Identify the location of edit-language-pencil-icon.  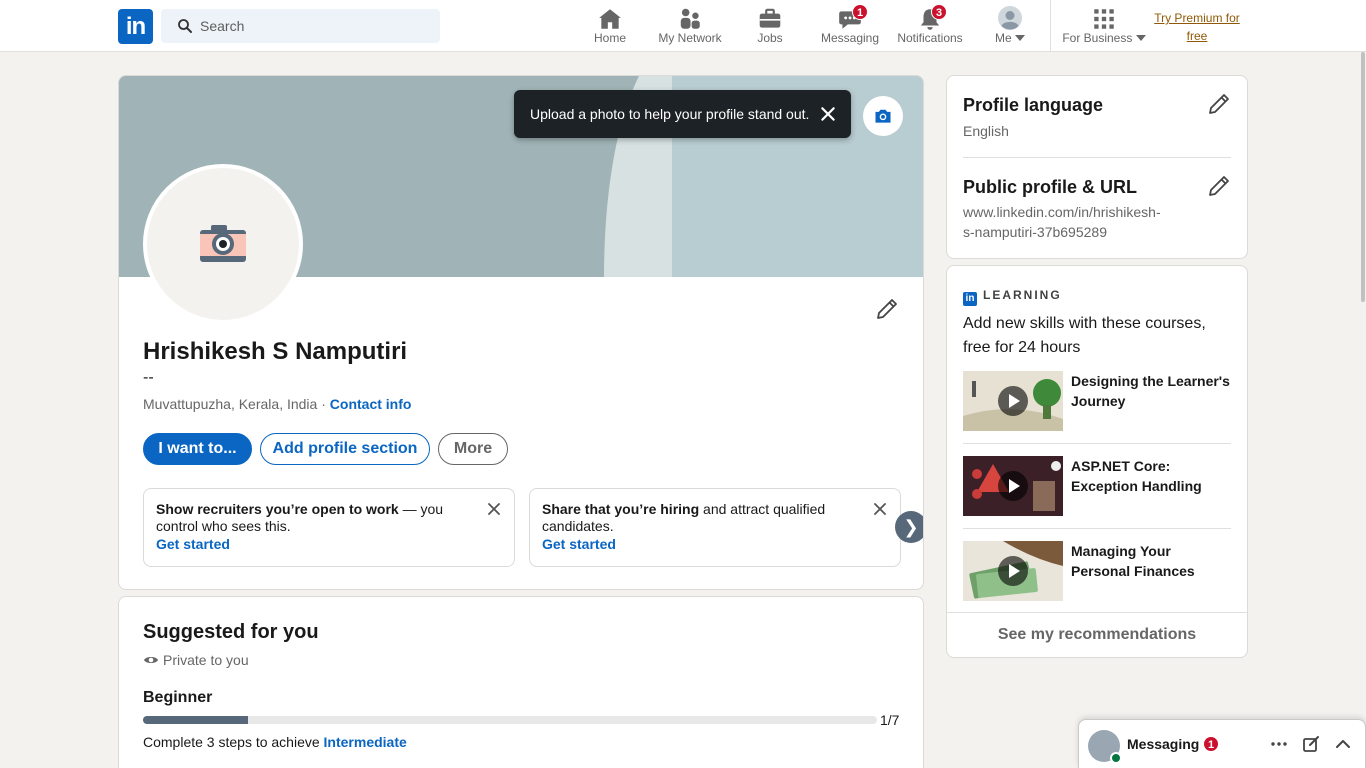
(1219, 104).